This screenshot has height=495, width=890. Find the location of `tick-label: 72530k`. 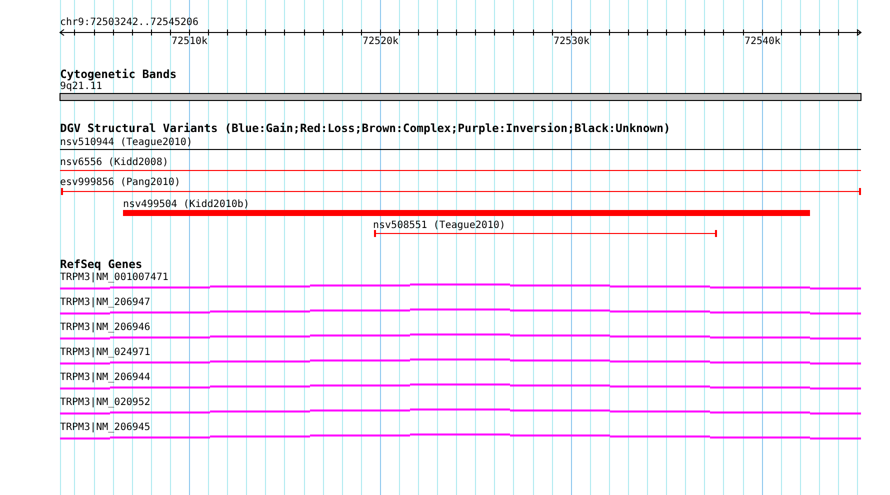

tick-label: 72530k is located at coordinates (571, 41).